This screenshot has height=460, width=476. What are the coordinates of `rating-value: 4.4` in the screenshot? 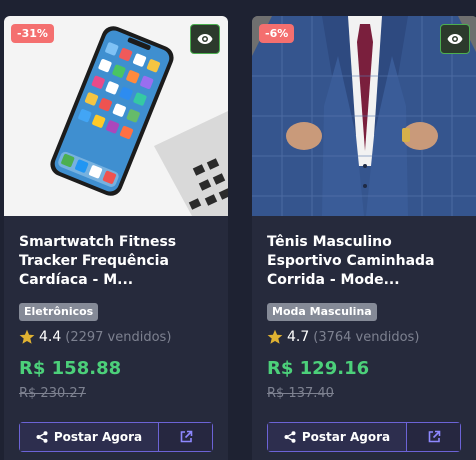 It's located at (50, 337).